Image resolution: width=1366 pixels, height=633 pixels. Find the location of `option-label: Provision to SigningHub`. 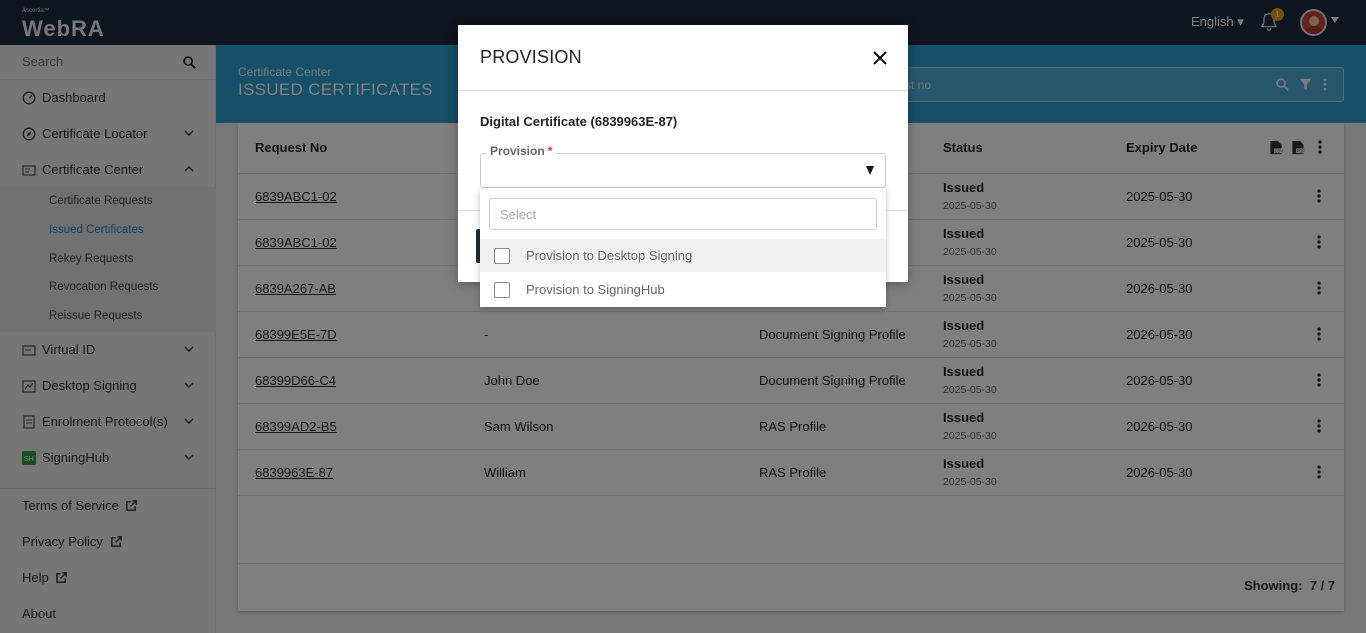

option-label: Provision to SigningHub is located at coordinates (595, 289).